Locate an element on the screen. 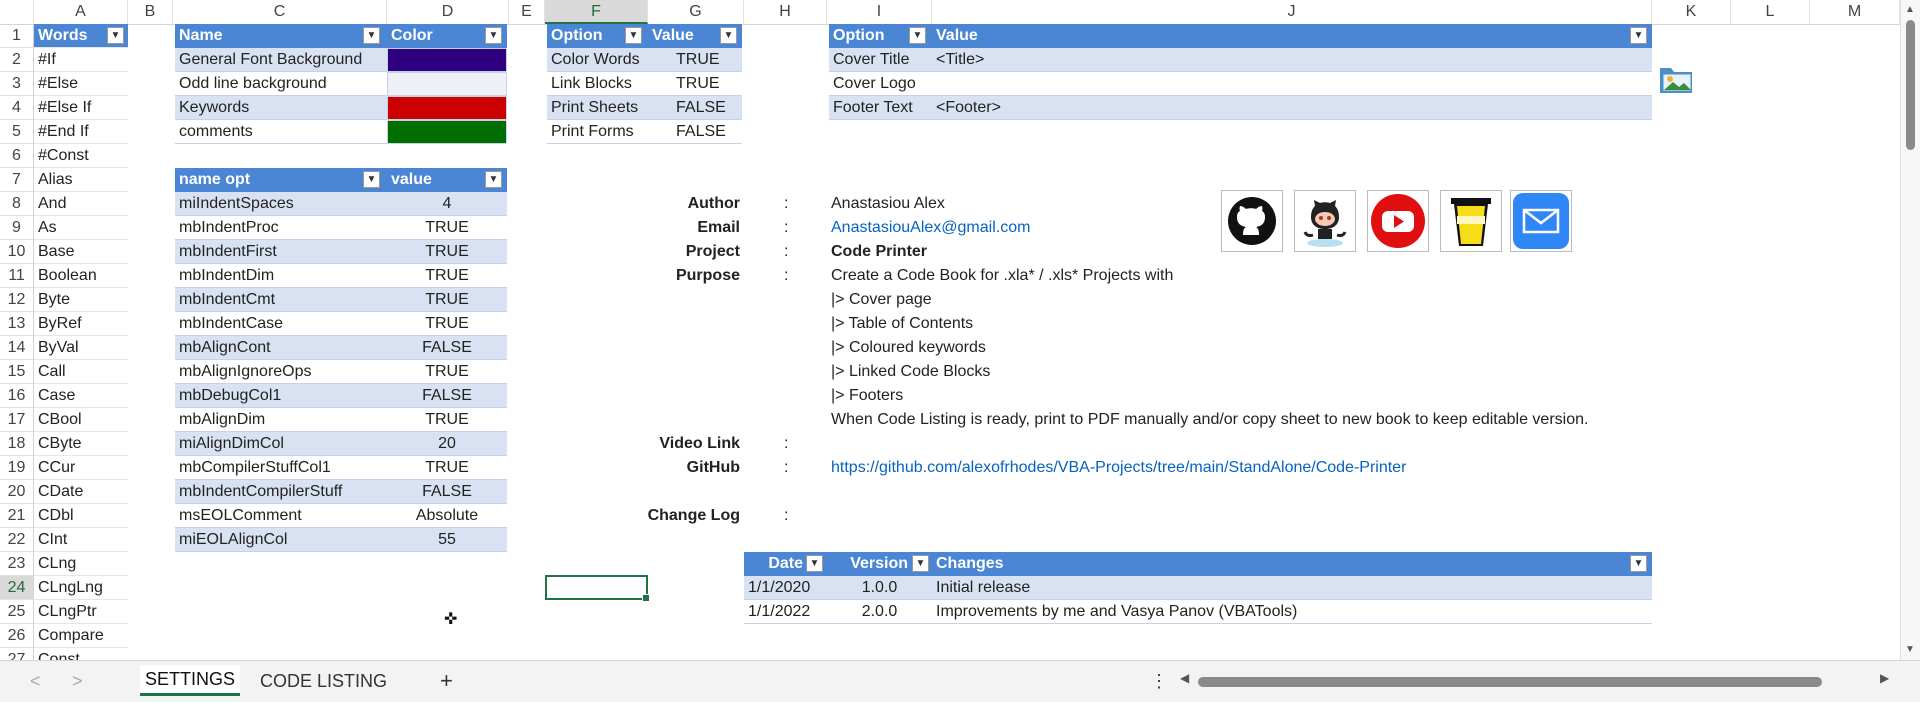 The image size is (1920, 702). row-header: 6 is located at coordinates (17, 156).